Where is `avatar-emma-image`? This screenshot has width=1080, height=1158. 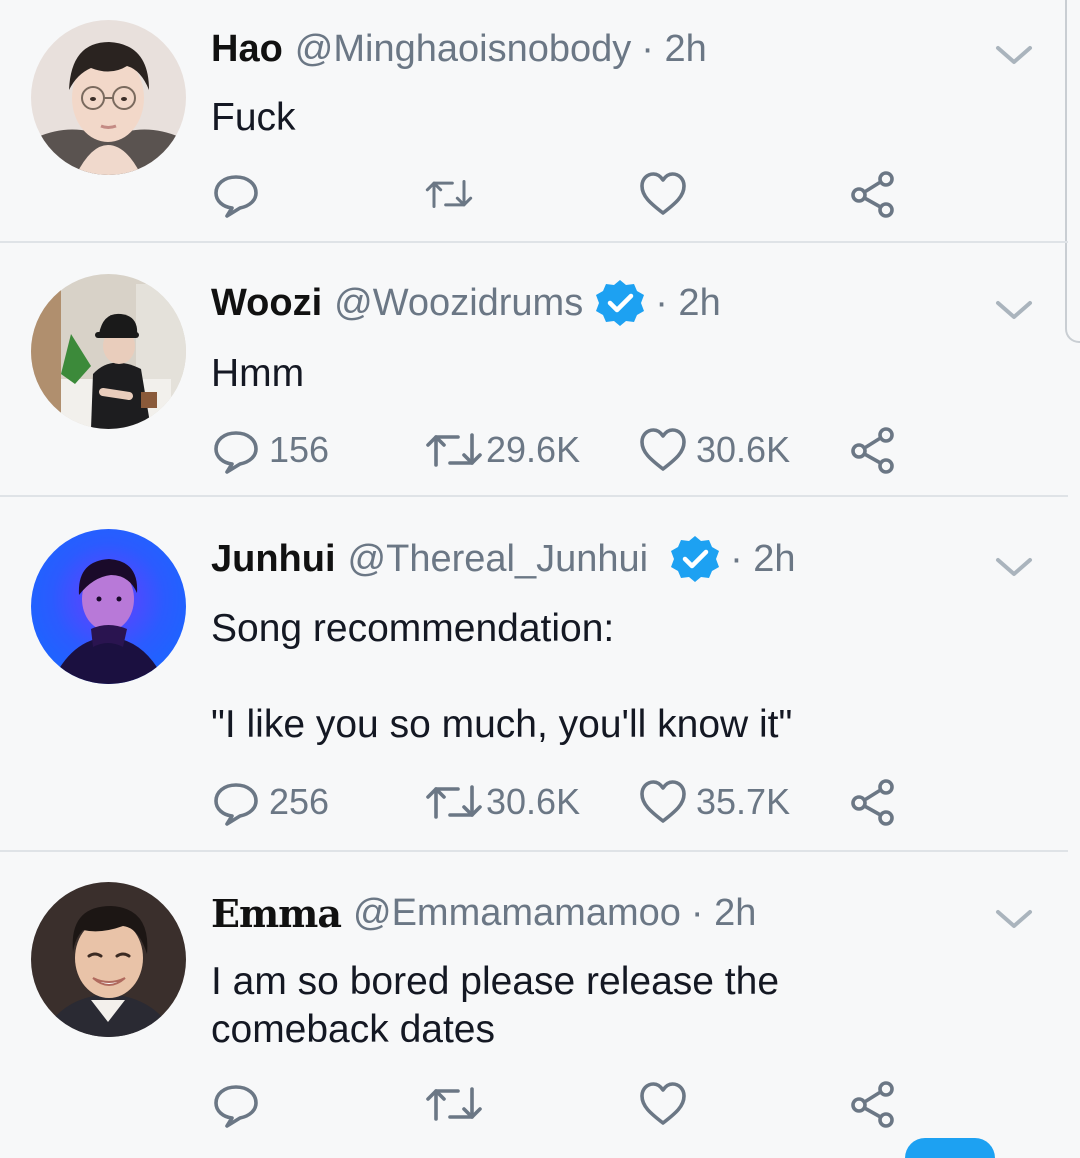
avatar-emma-image is located at coordinates (108, 959).